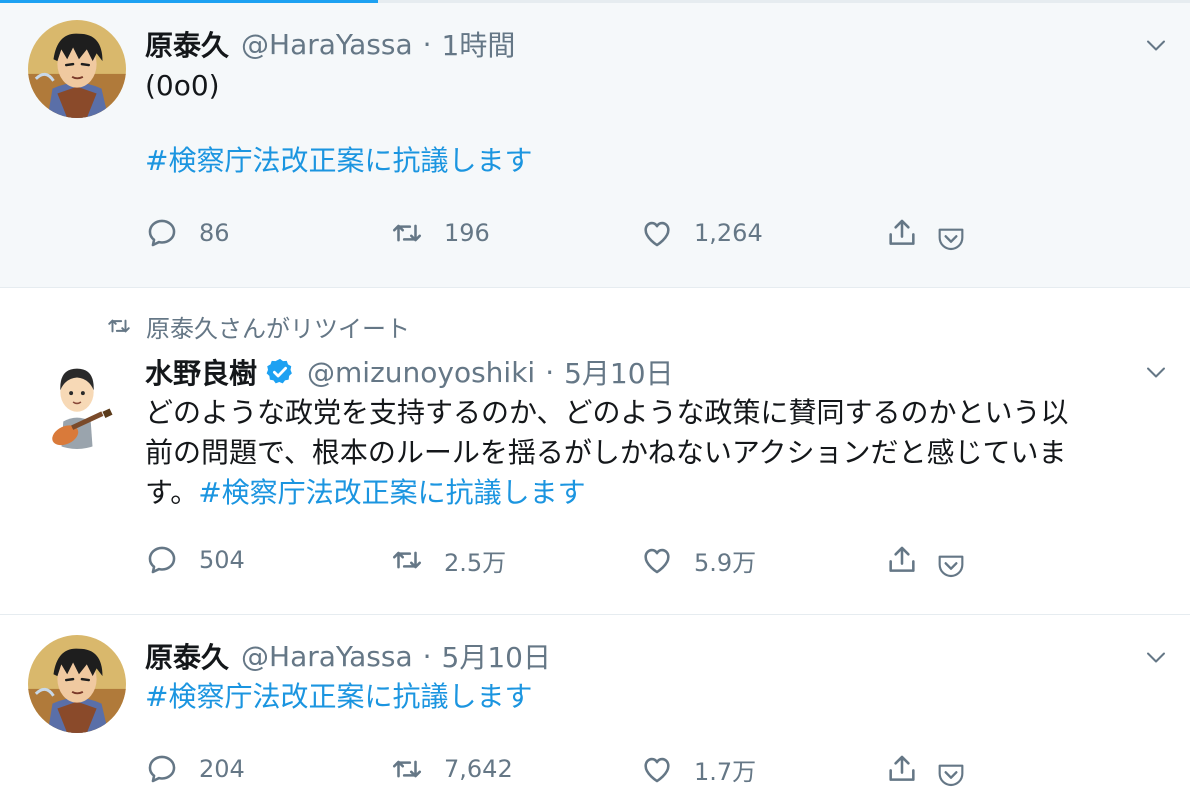 The height and width of the screenshot is (812, 1190). I want to click on reply-button: 204, so click(195, 769).